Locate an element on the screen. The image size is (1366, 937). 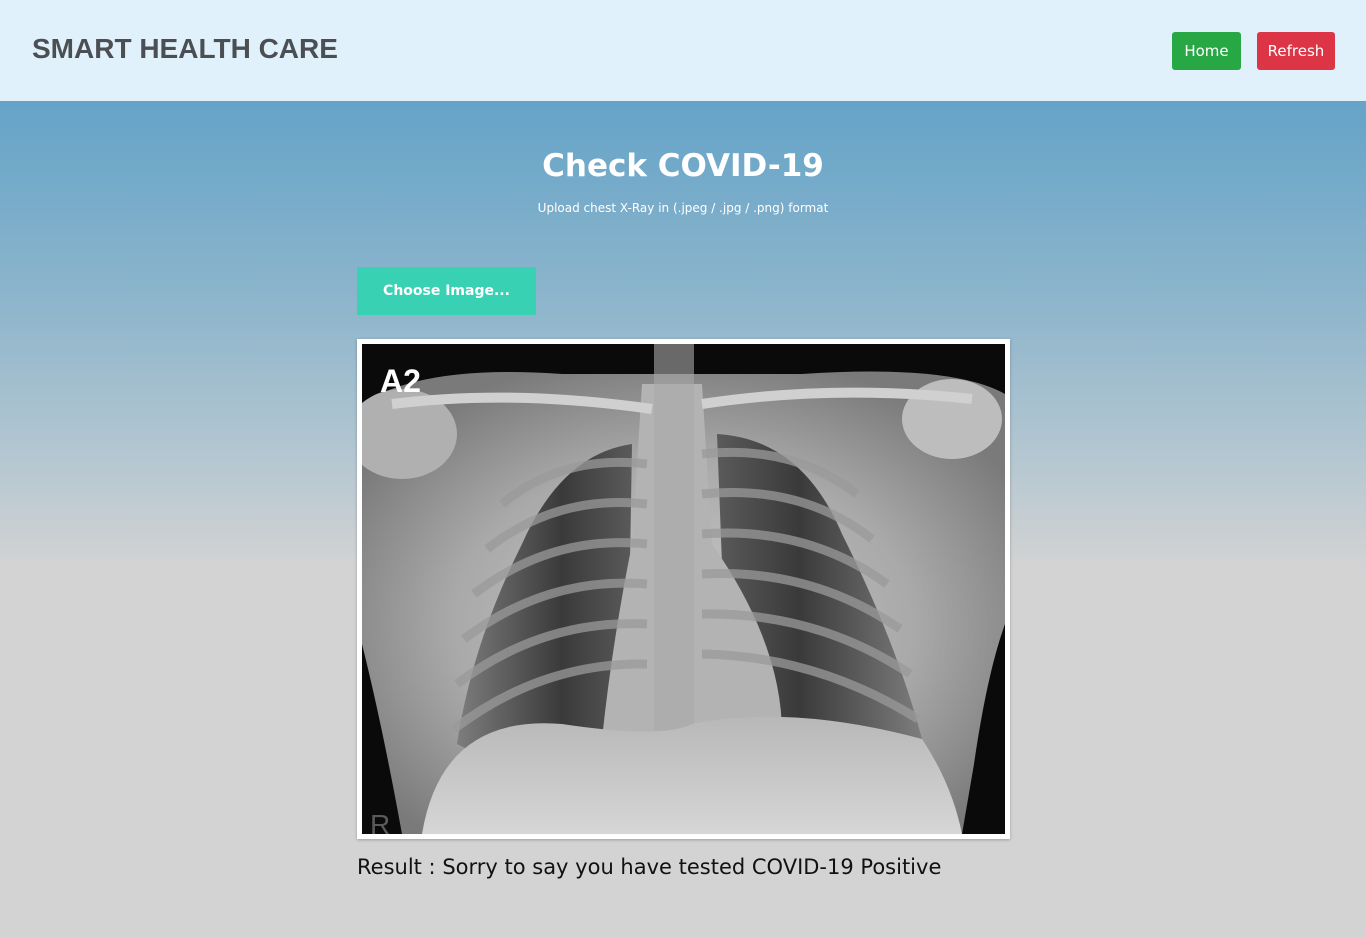
refresh-button: Refresh is located at coordinates (1296, 51).